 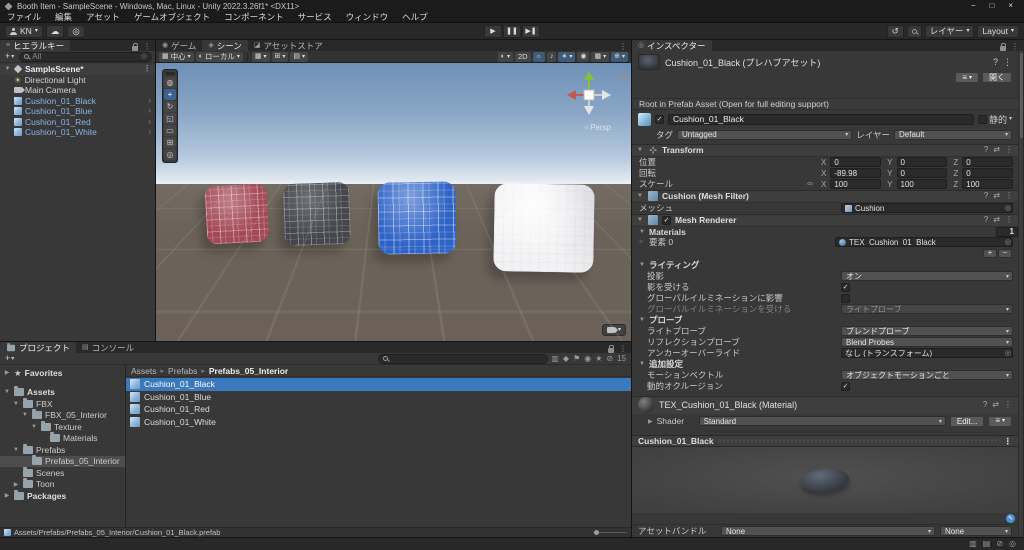 What do you see at coordinates (378, 422) in the screenshot?
I see `asset-cushion-01-white: Cushion_01_White` at bounding box center [378, 422].